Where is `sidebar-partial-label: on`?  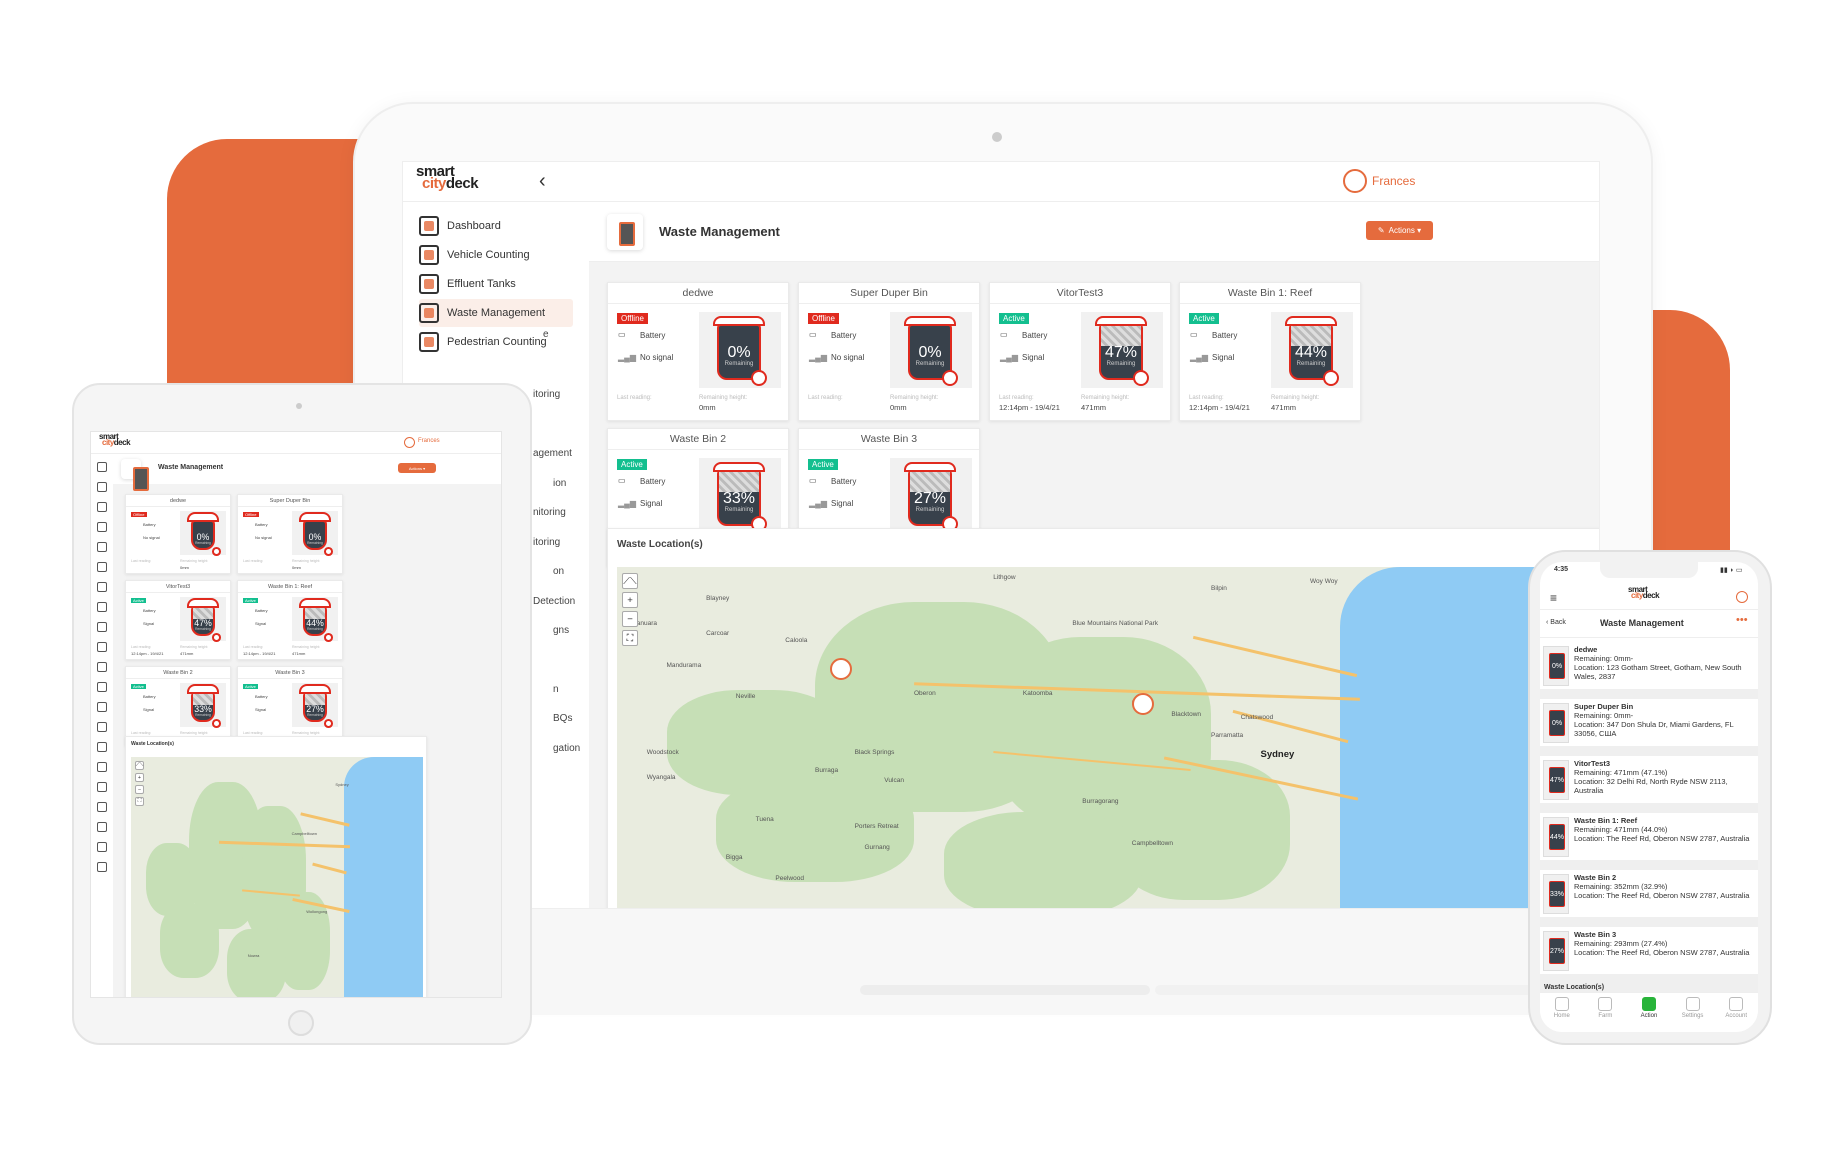 sidebar-partial-label: on is located at coordinates (558, 571).